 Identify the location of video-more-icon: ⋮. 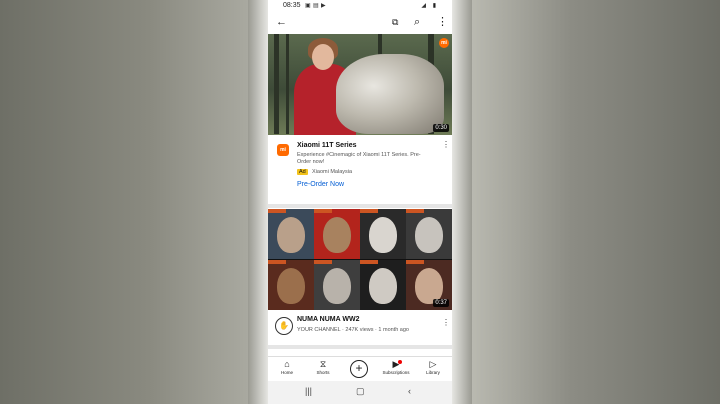
(446, 322).